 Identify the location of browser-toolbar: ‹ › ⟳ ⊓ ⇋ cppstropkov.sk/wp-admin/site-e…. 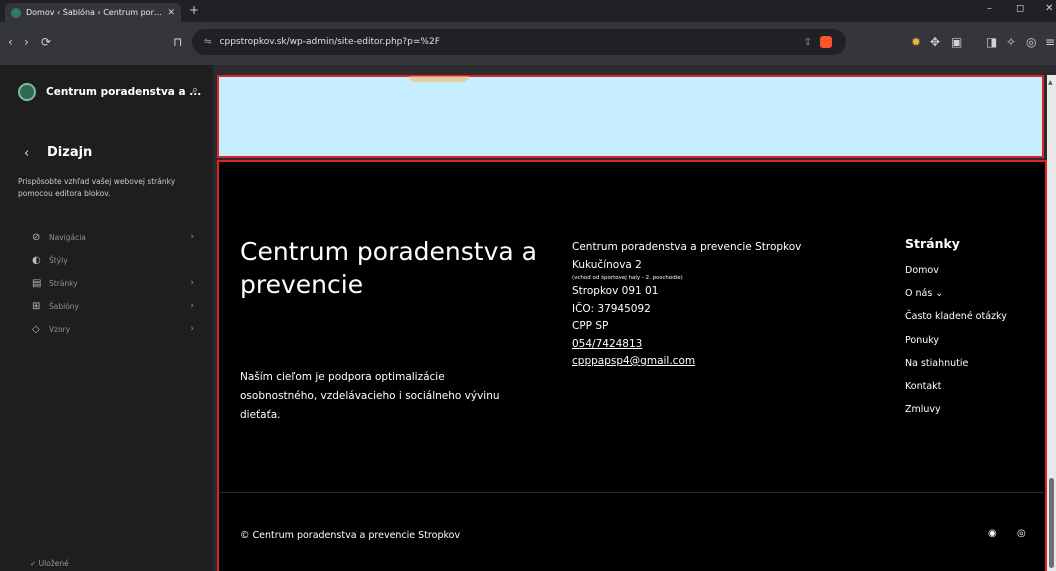
(528, 43).